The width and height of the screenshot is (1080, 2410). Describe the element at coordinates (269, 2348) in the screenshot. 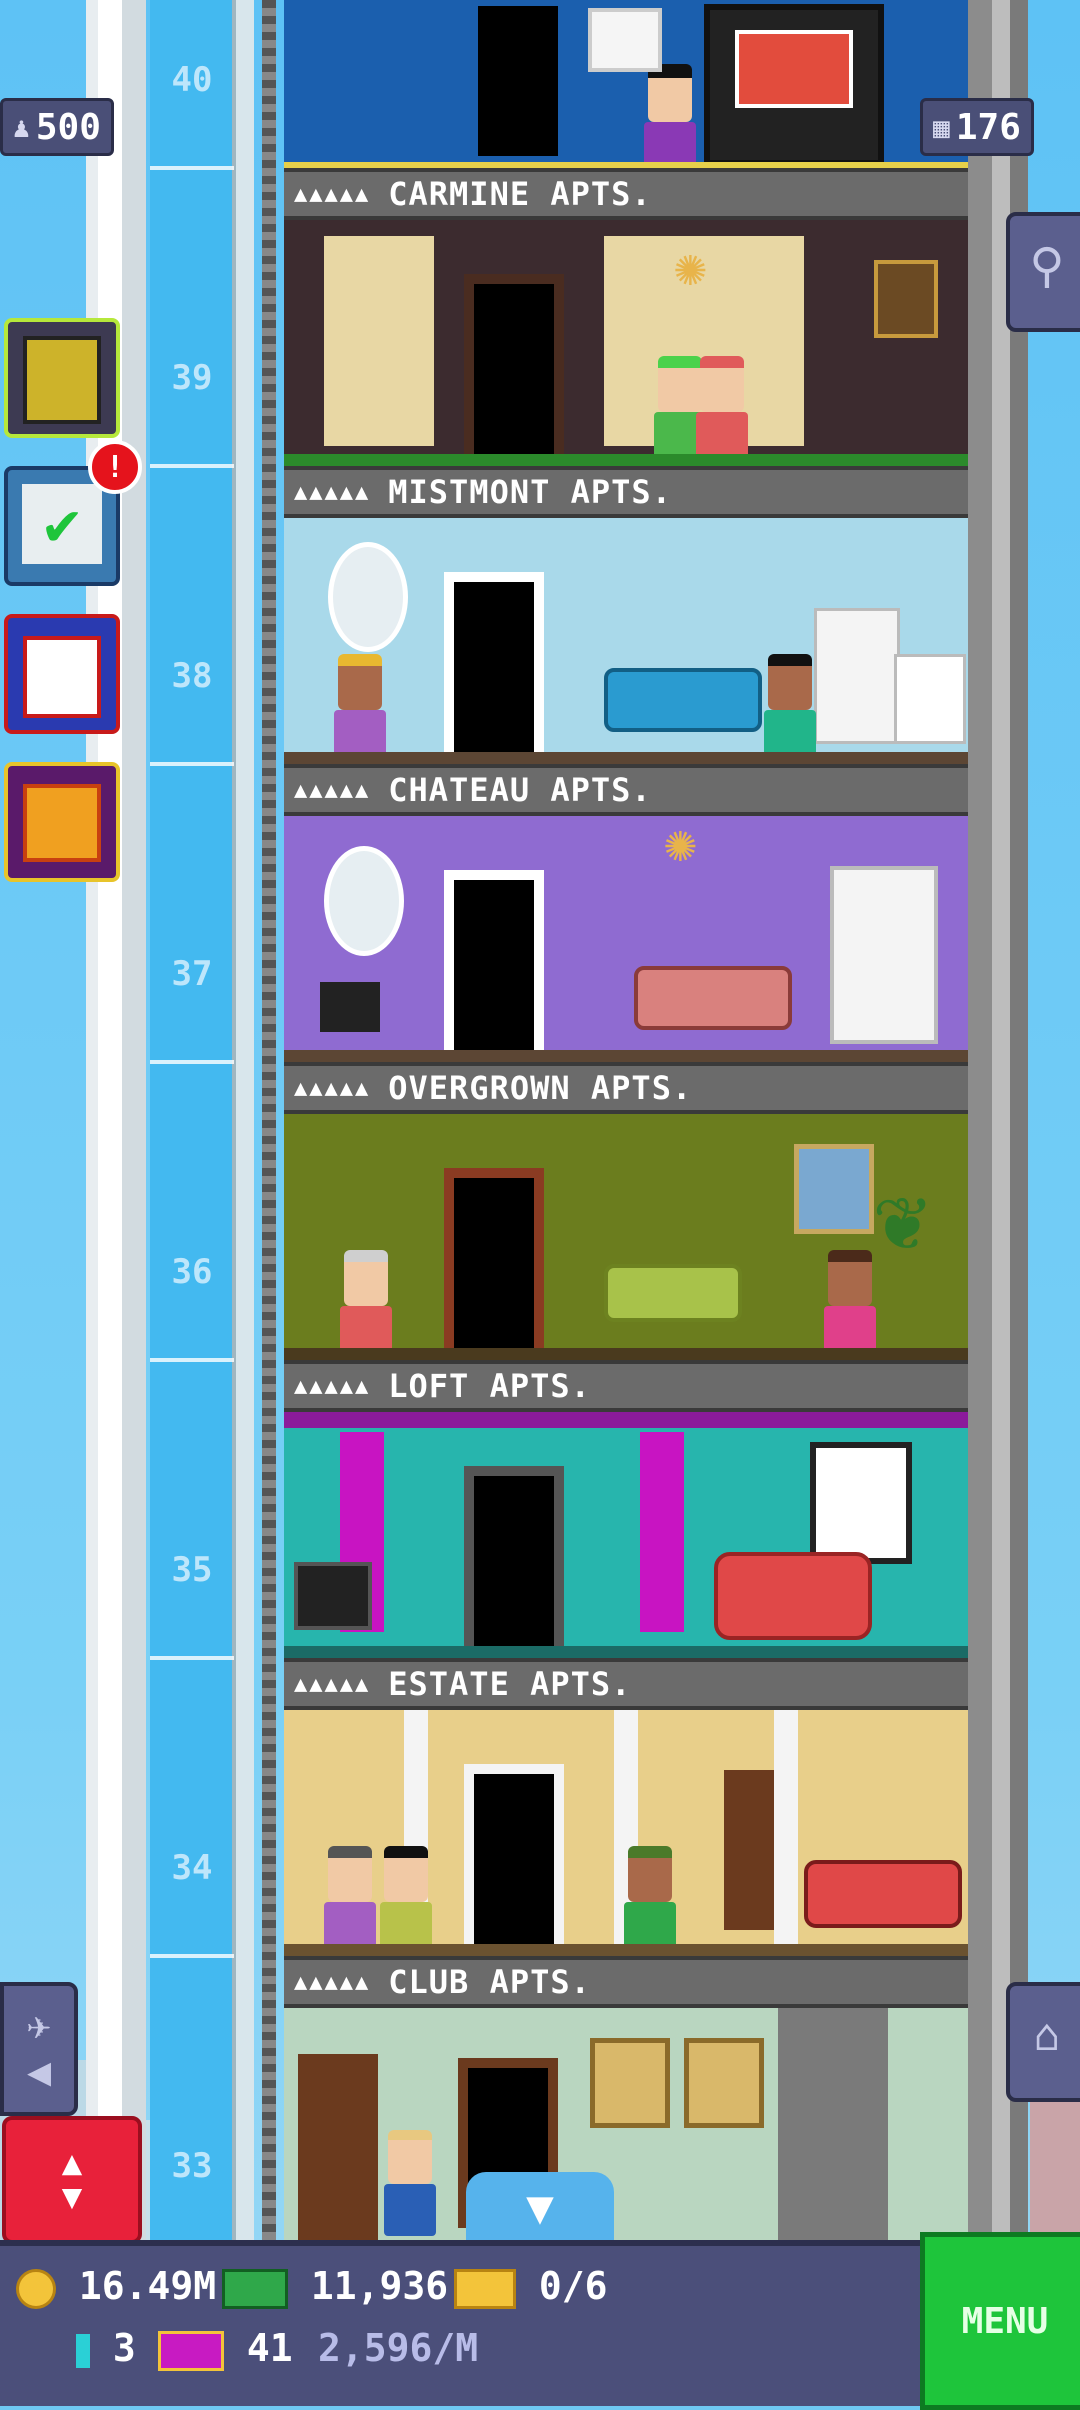

I see `vip-value: 41` at that location.